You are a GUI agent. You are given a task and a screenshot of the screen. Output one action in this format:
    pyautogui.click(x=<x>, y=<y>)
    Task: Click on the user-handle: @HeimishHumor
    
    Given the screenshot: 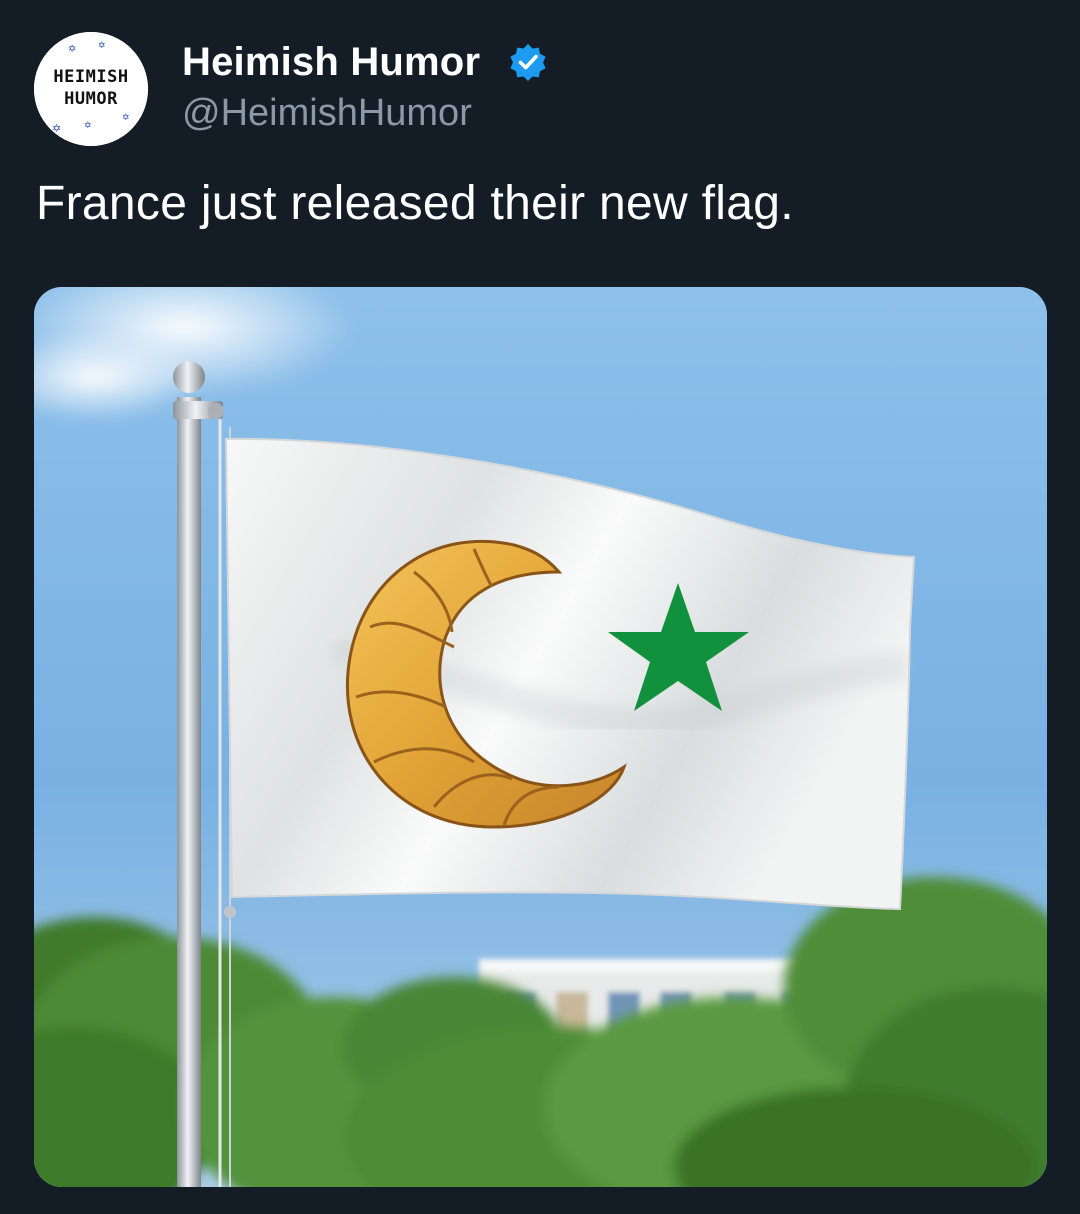 What is the action you would take?
    pyautogui.click(x=327, y=113)
    